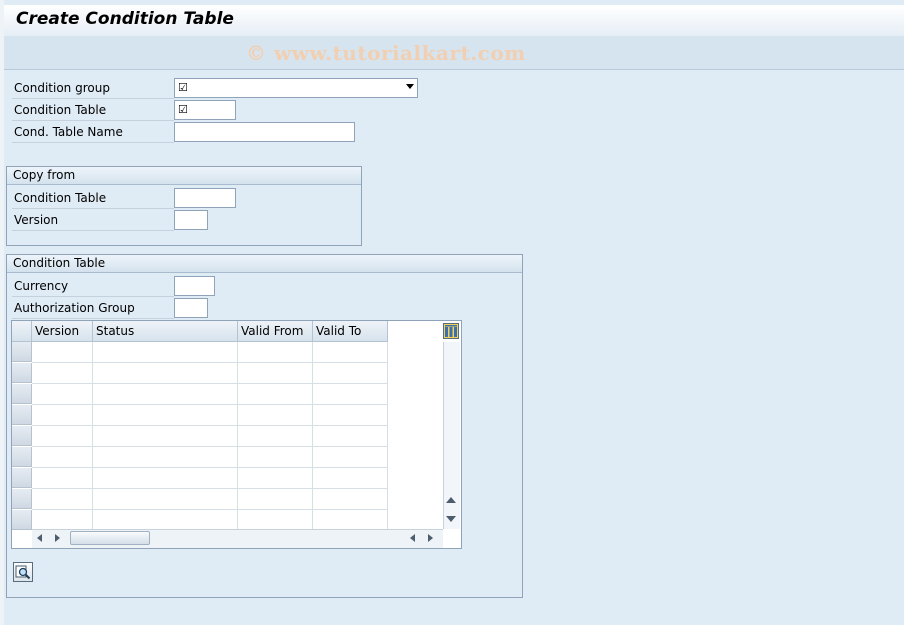 Image resolution: width=904 pixels, height=625 pixels. What do you see at coordinates (414, 331) in the screenshot?
I see `empty-header-area` at bounding box center [414, 331].